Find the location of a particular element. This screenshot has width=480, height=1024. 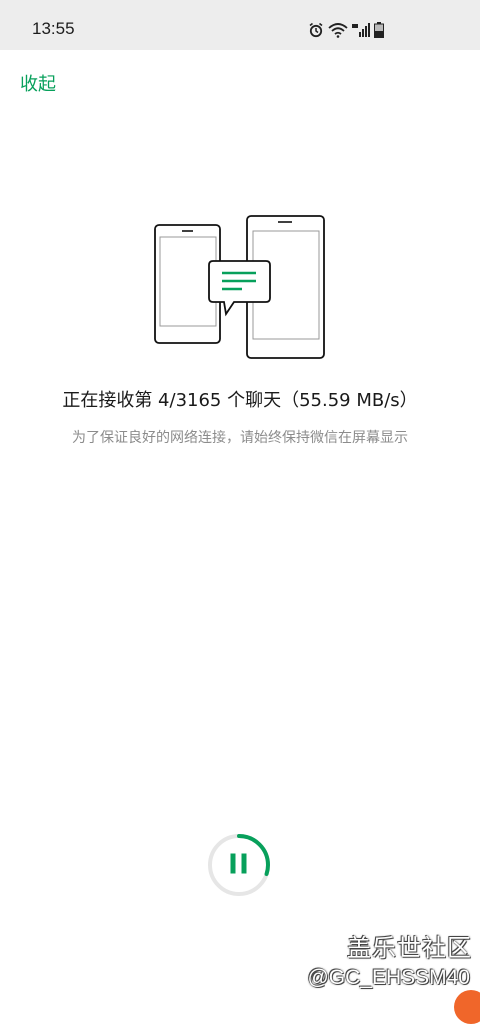

lte-signal-icon is located at coordinates (361, 30).